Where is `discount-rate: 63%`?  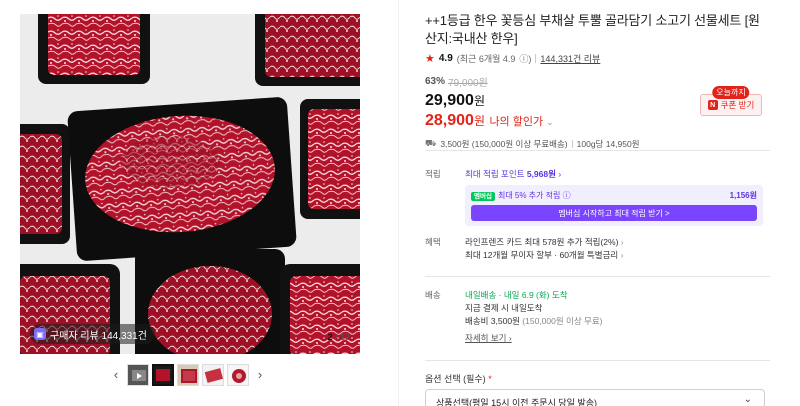 discount-rate: 63% is located at coordinates (435, 81).